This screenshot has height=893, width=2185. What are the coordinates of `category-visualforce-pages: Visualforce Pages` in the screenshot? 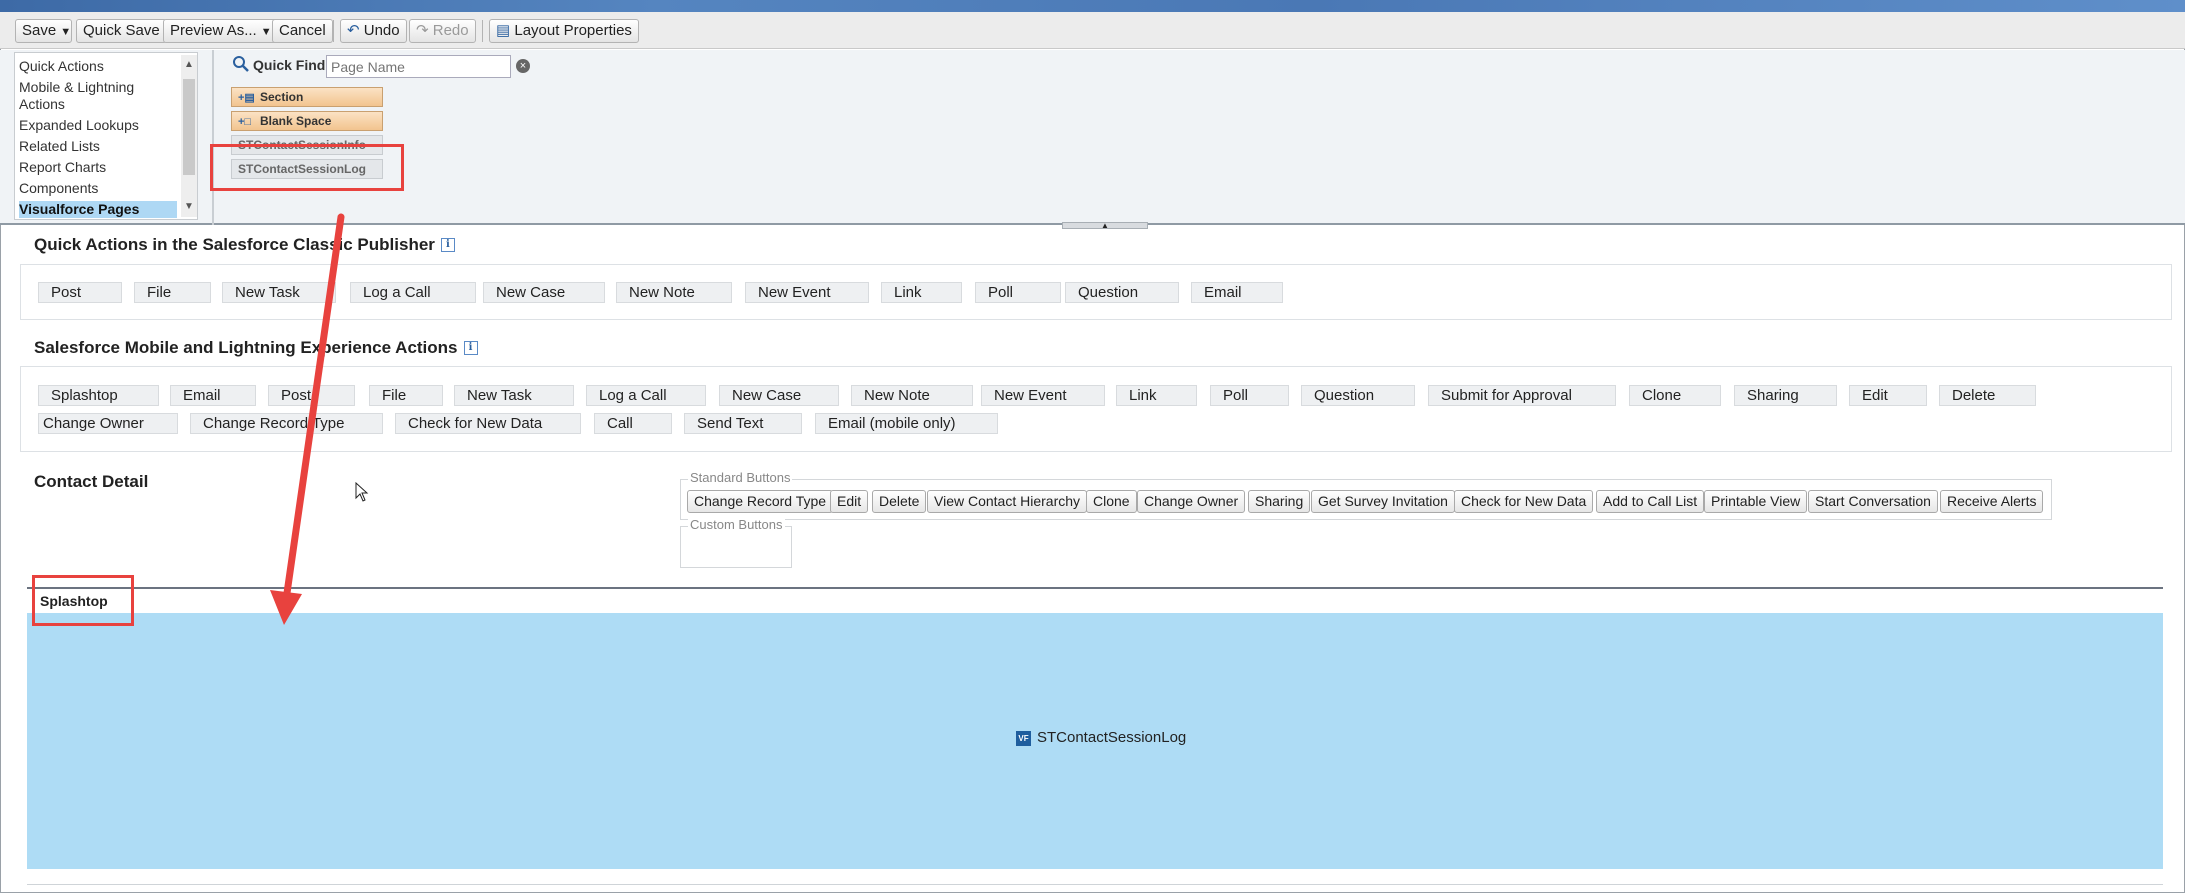 It's located at (98, 209).